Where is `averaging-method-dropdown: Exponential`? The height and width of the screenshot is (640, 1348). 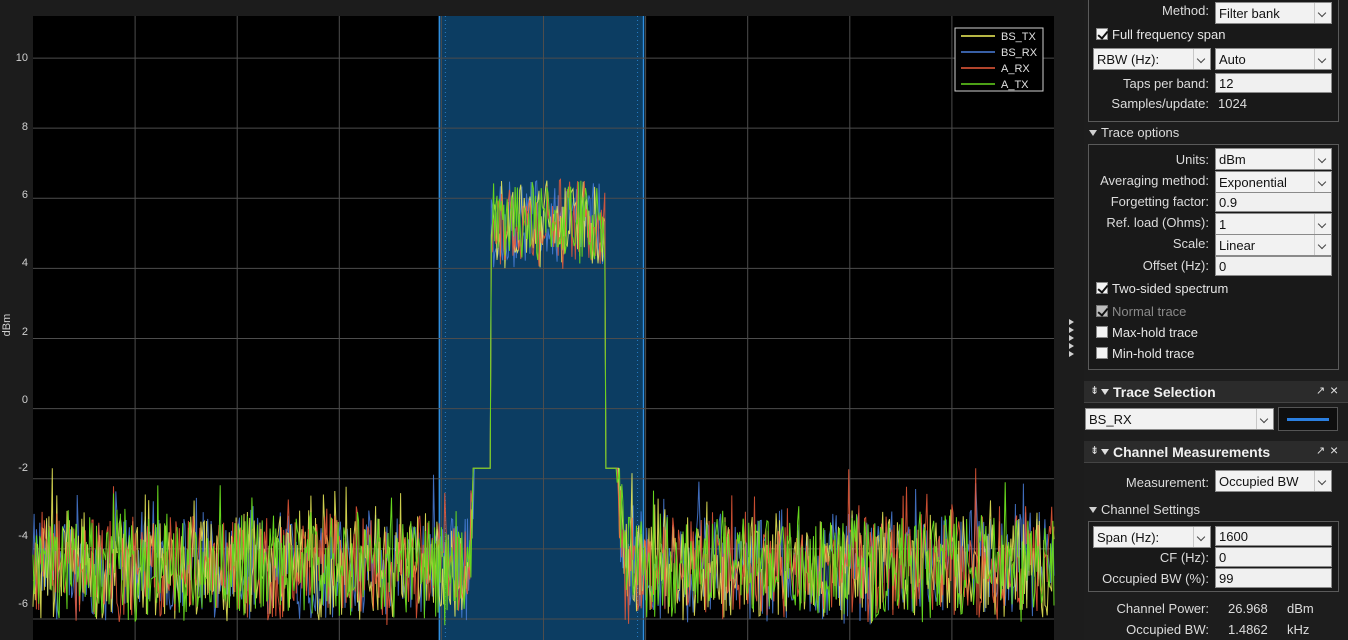
averaging-method-dropdown: Exponential is located at coordinates (1273, 182).